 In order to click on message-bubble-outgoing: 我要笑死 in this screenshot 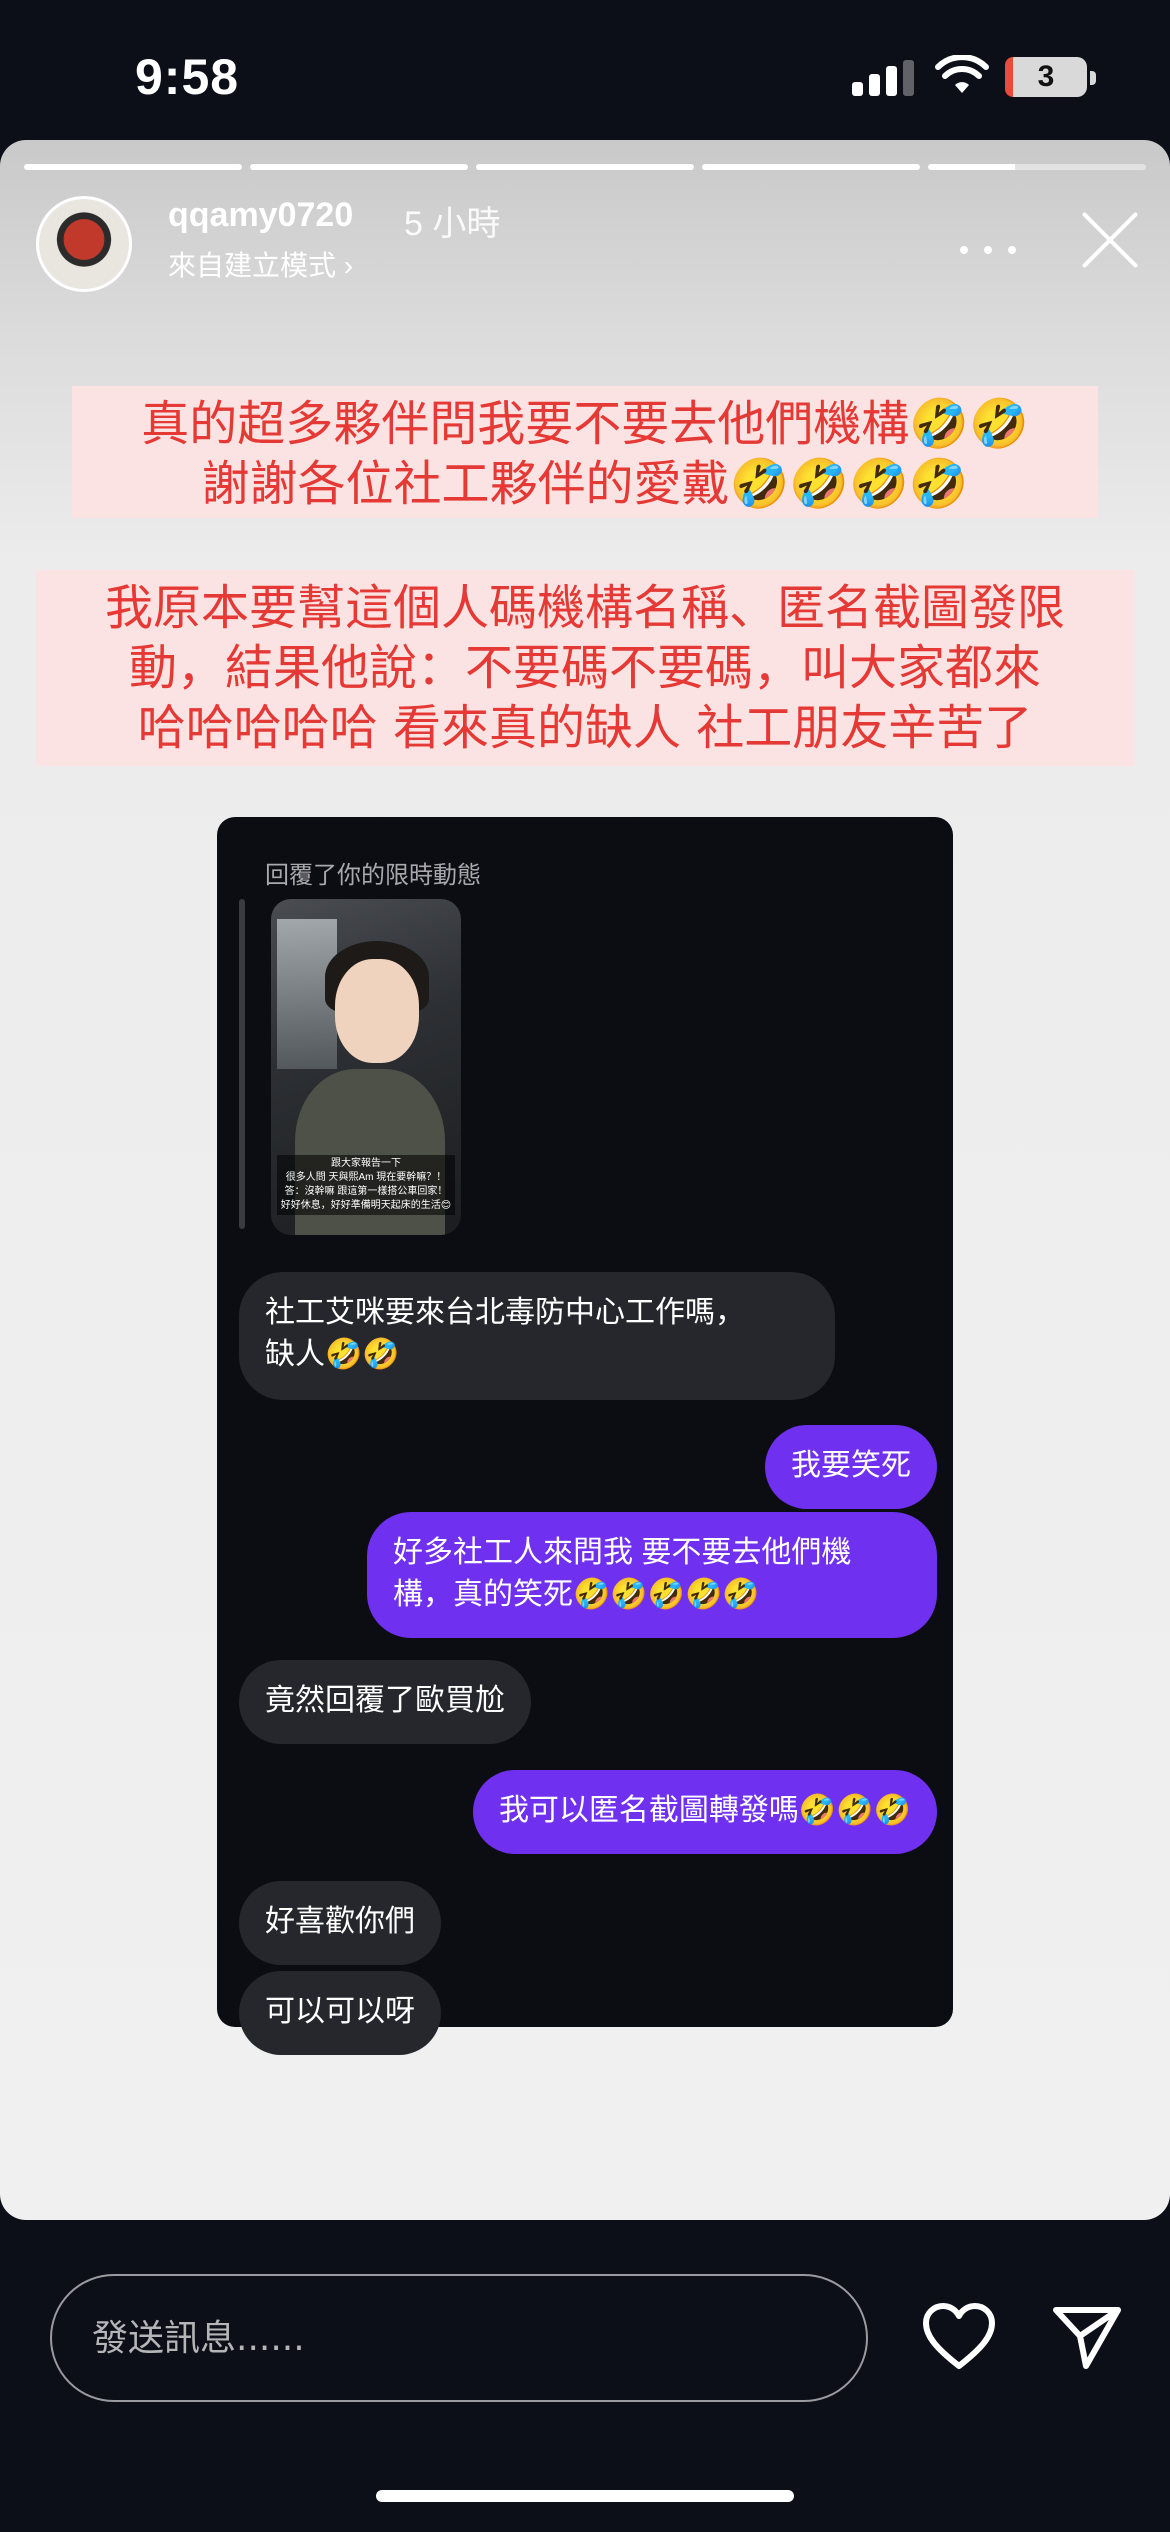, I will do `click(851, 1467)`.